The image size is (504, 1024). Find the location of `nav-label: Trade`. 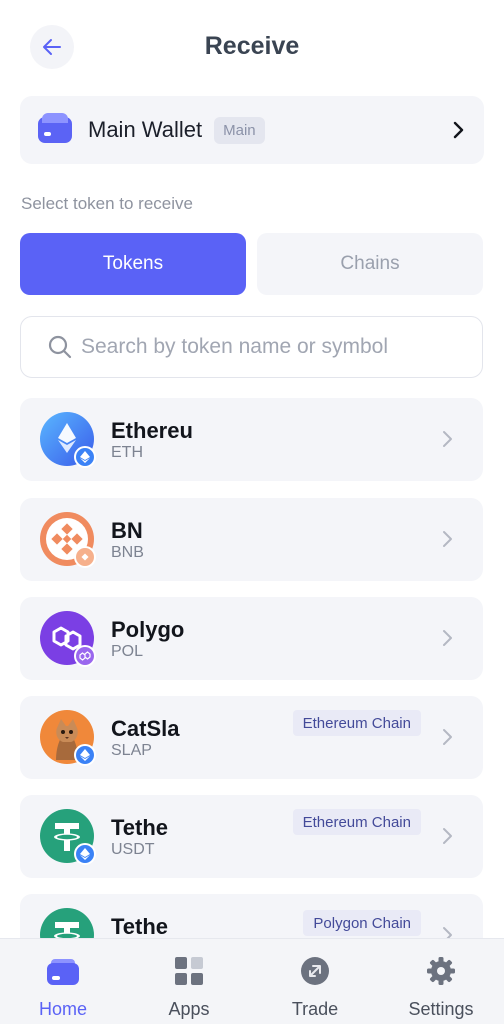

nav-label: Trade is located at coordinates (315, 1009).